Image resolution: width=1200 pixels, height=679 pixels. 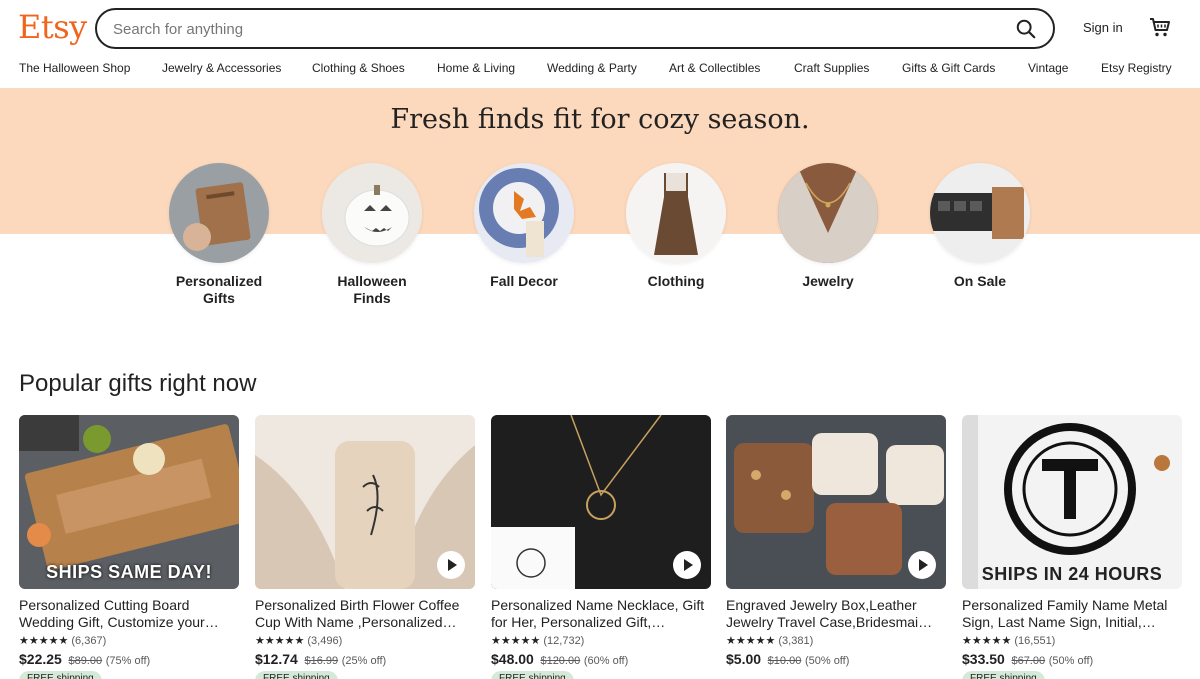 I want to click on price-row: $12.74 $16.99 (25% off), so click(x=365, y=659).